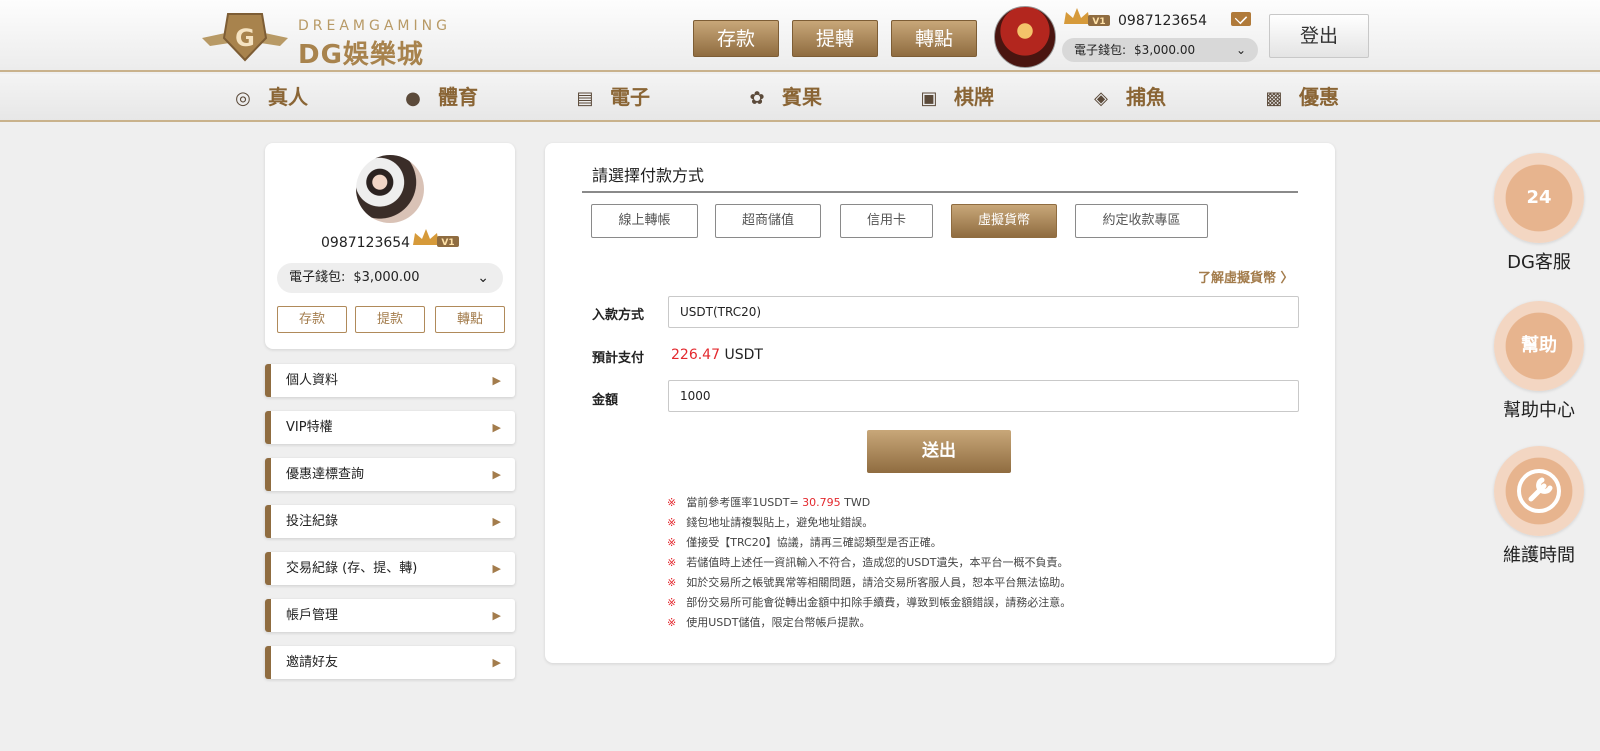 This screenshot has height=751, width=1600. I want to click on nav-item-live: ◎ 真人, so click(270, 97).